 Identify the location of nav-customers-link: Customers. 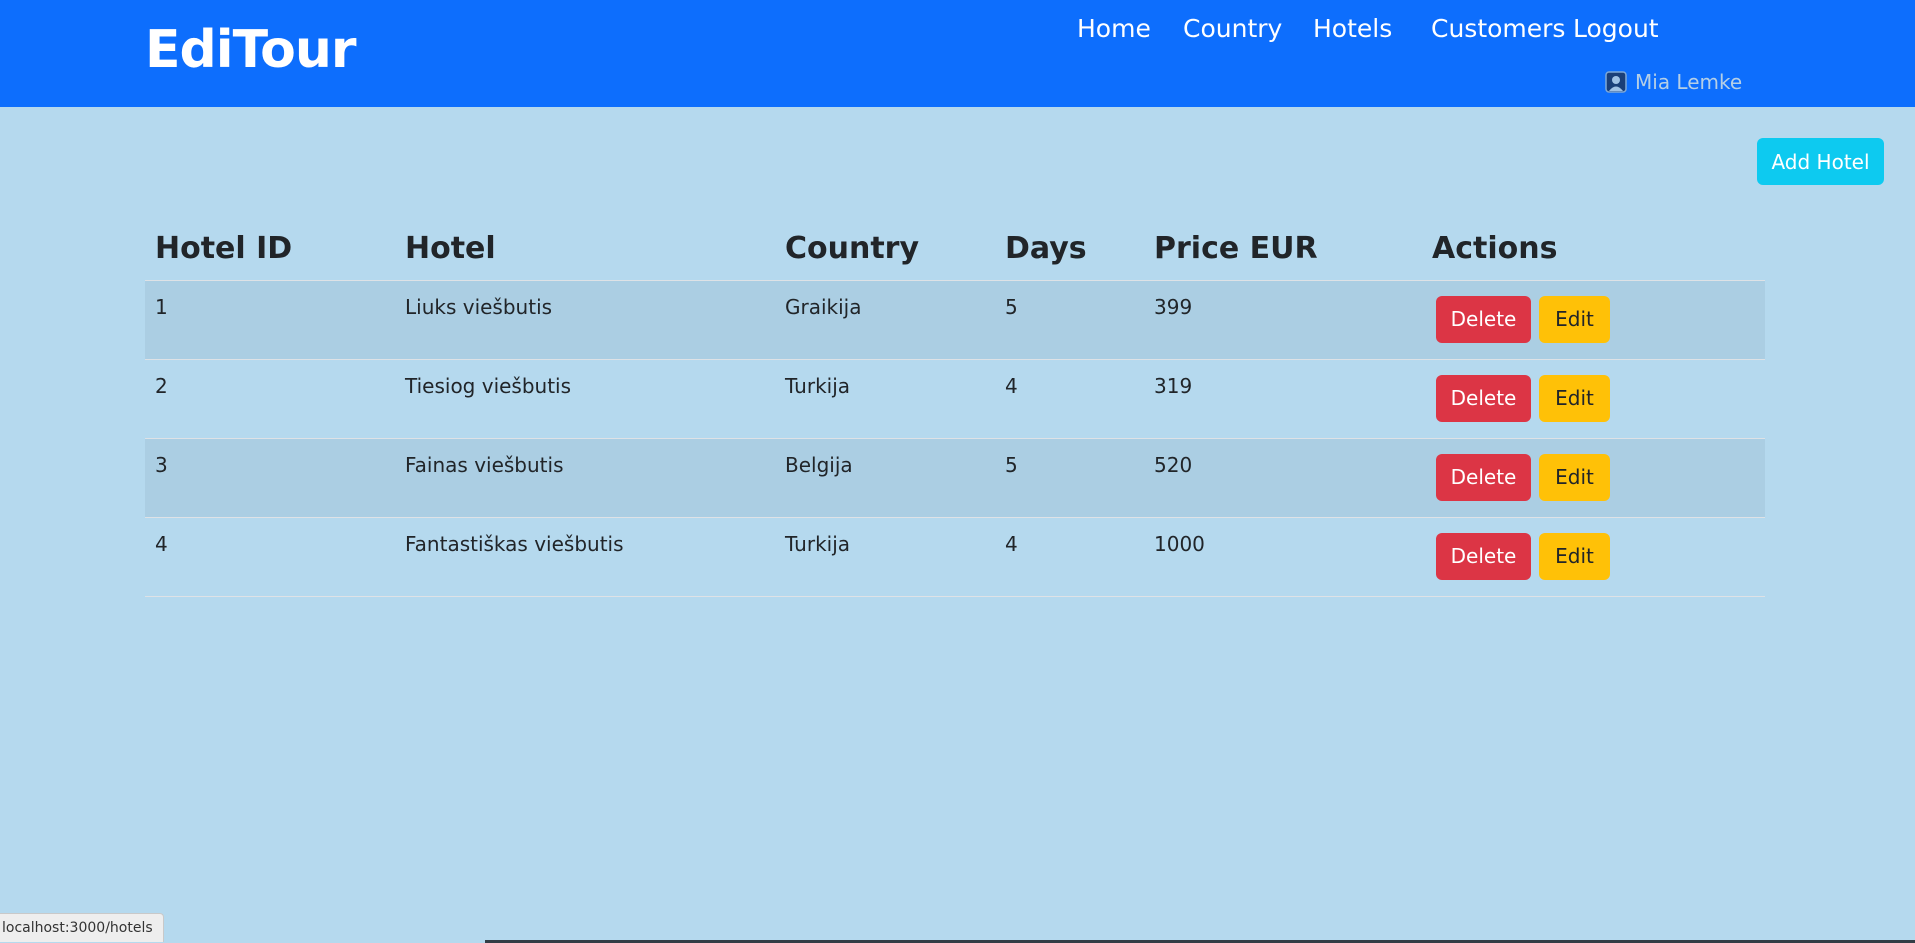
(1498, 28).